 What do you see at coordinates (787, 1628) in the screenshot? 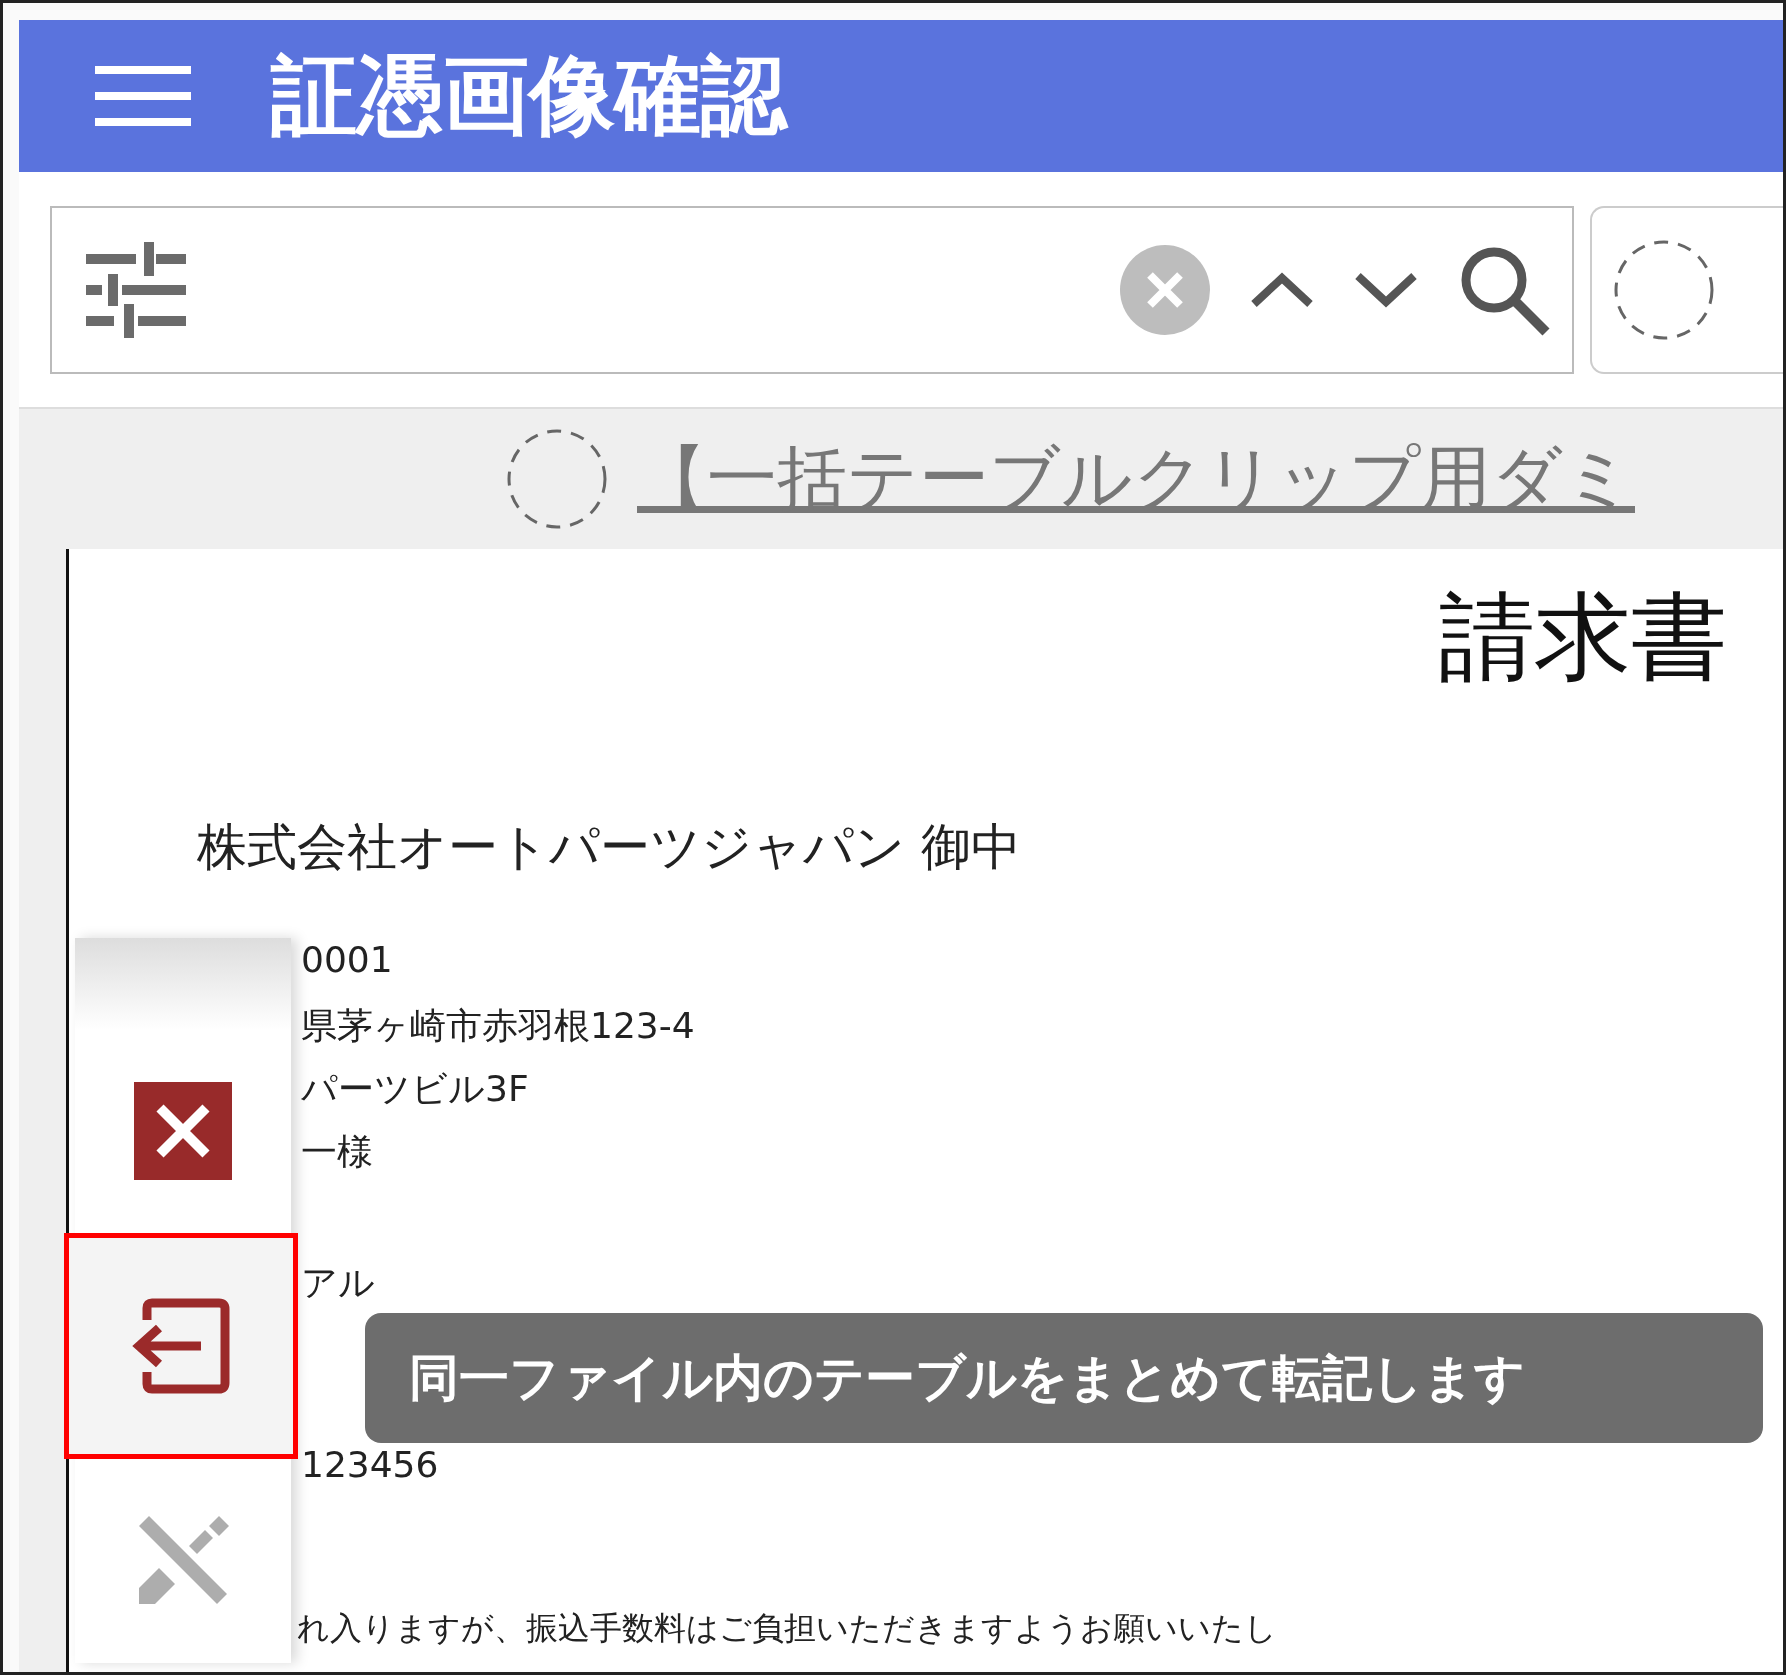
I see `document-text: れ入りますが、振込手数料はご負担いただきますようお願いいたし` at bounding box center [787, 1628].